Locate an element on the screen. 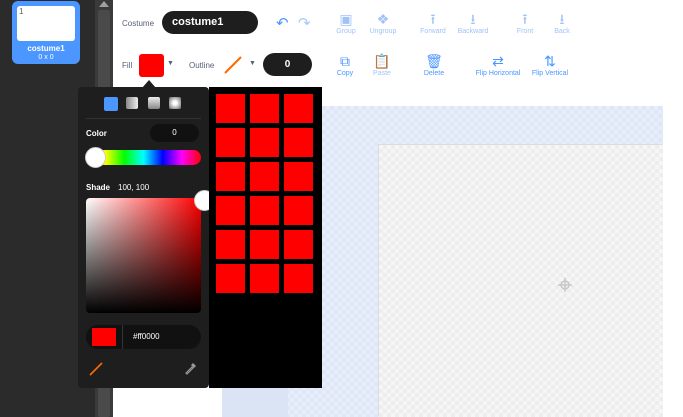 This screenshot has width=683, height=417. shade-value: 100, 100 is located at coordinates (134, 187).